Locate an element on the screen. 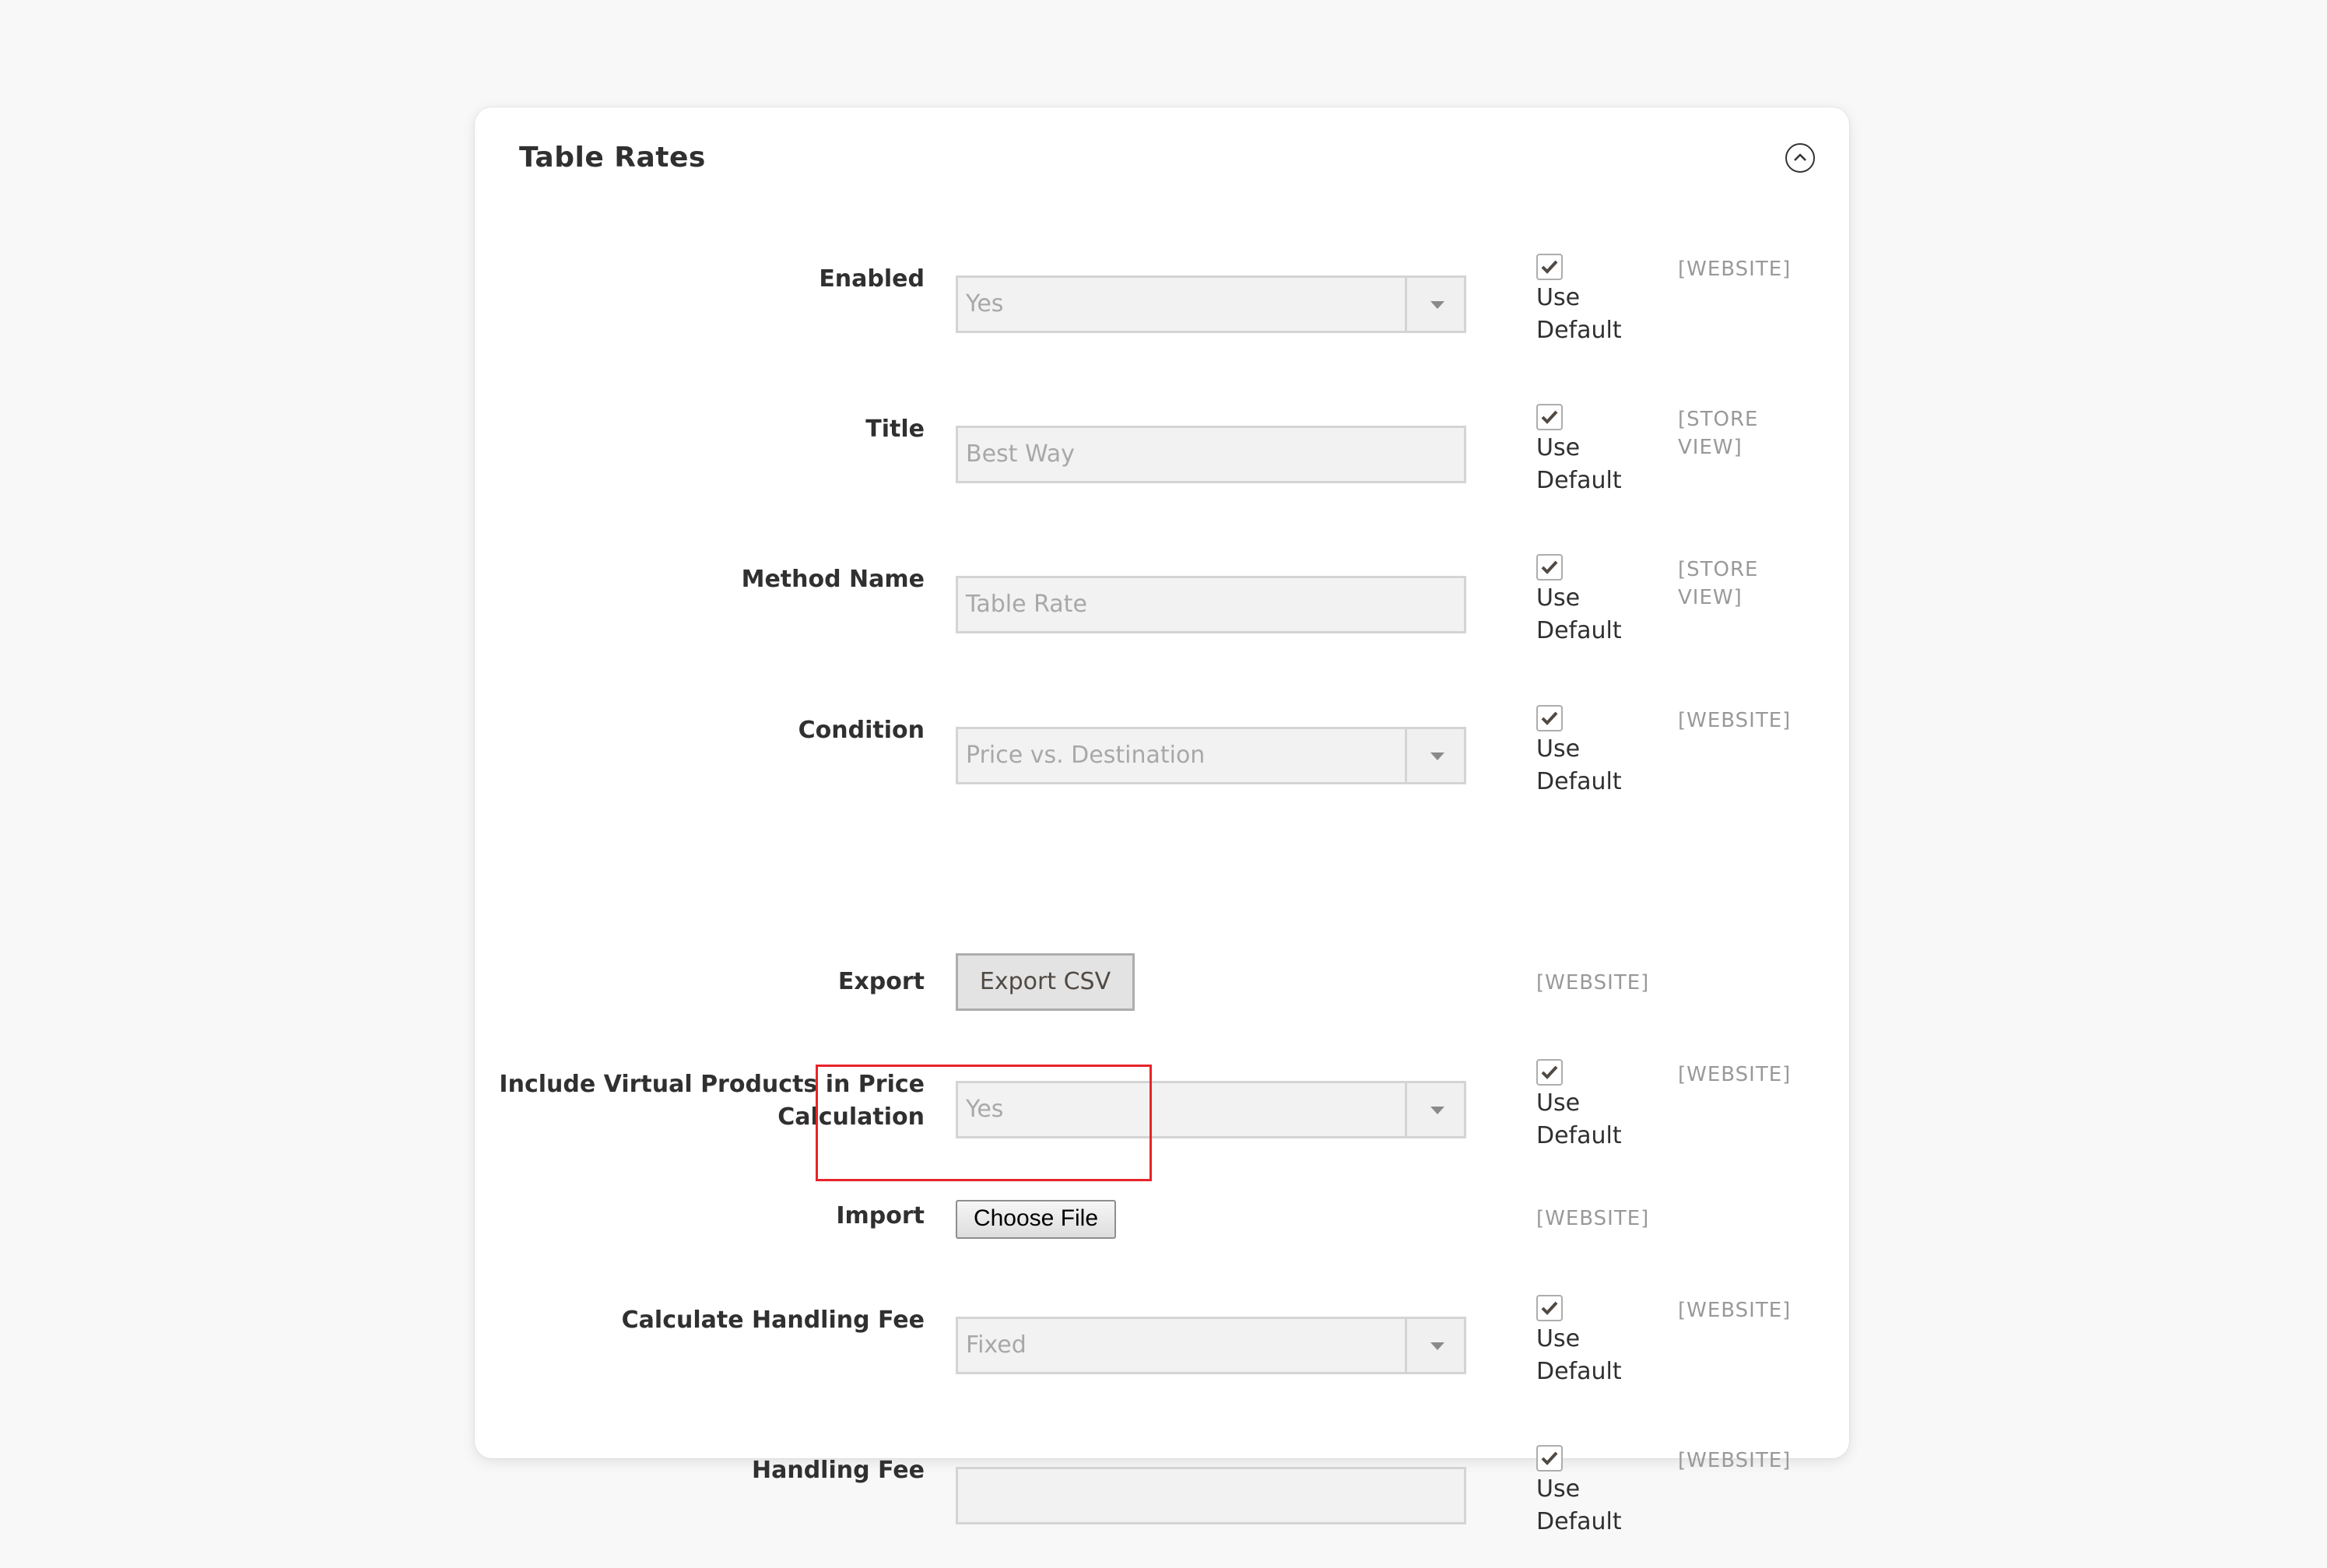 The image size is (2327, 1568). condition-select: Price vs. Destination is located at coordinates (1211, 755).